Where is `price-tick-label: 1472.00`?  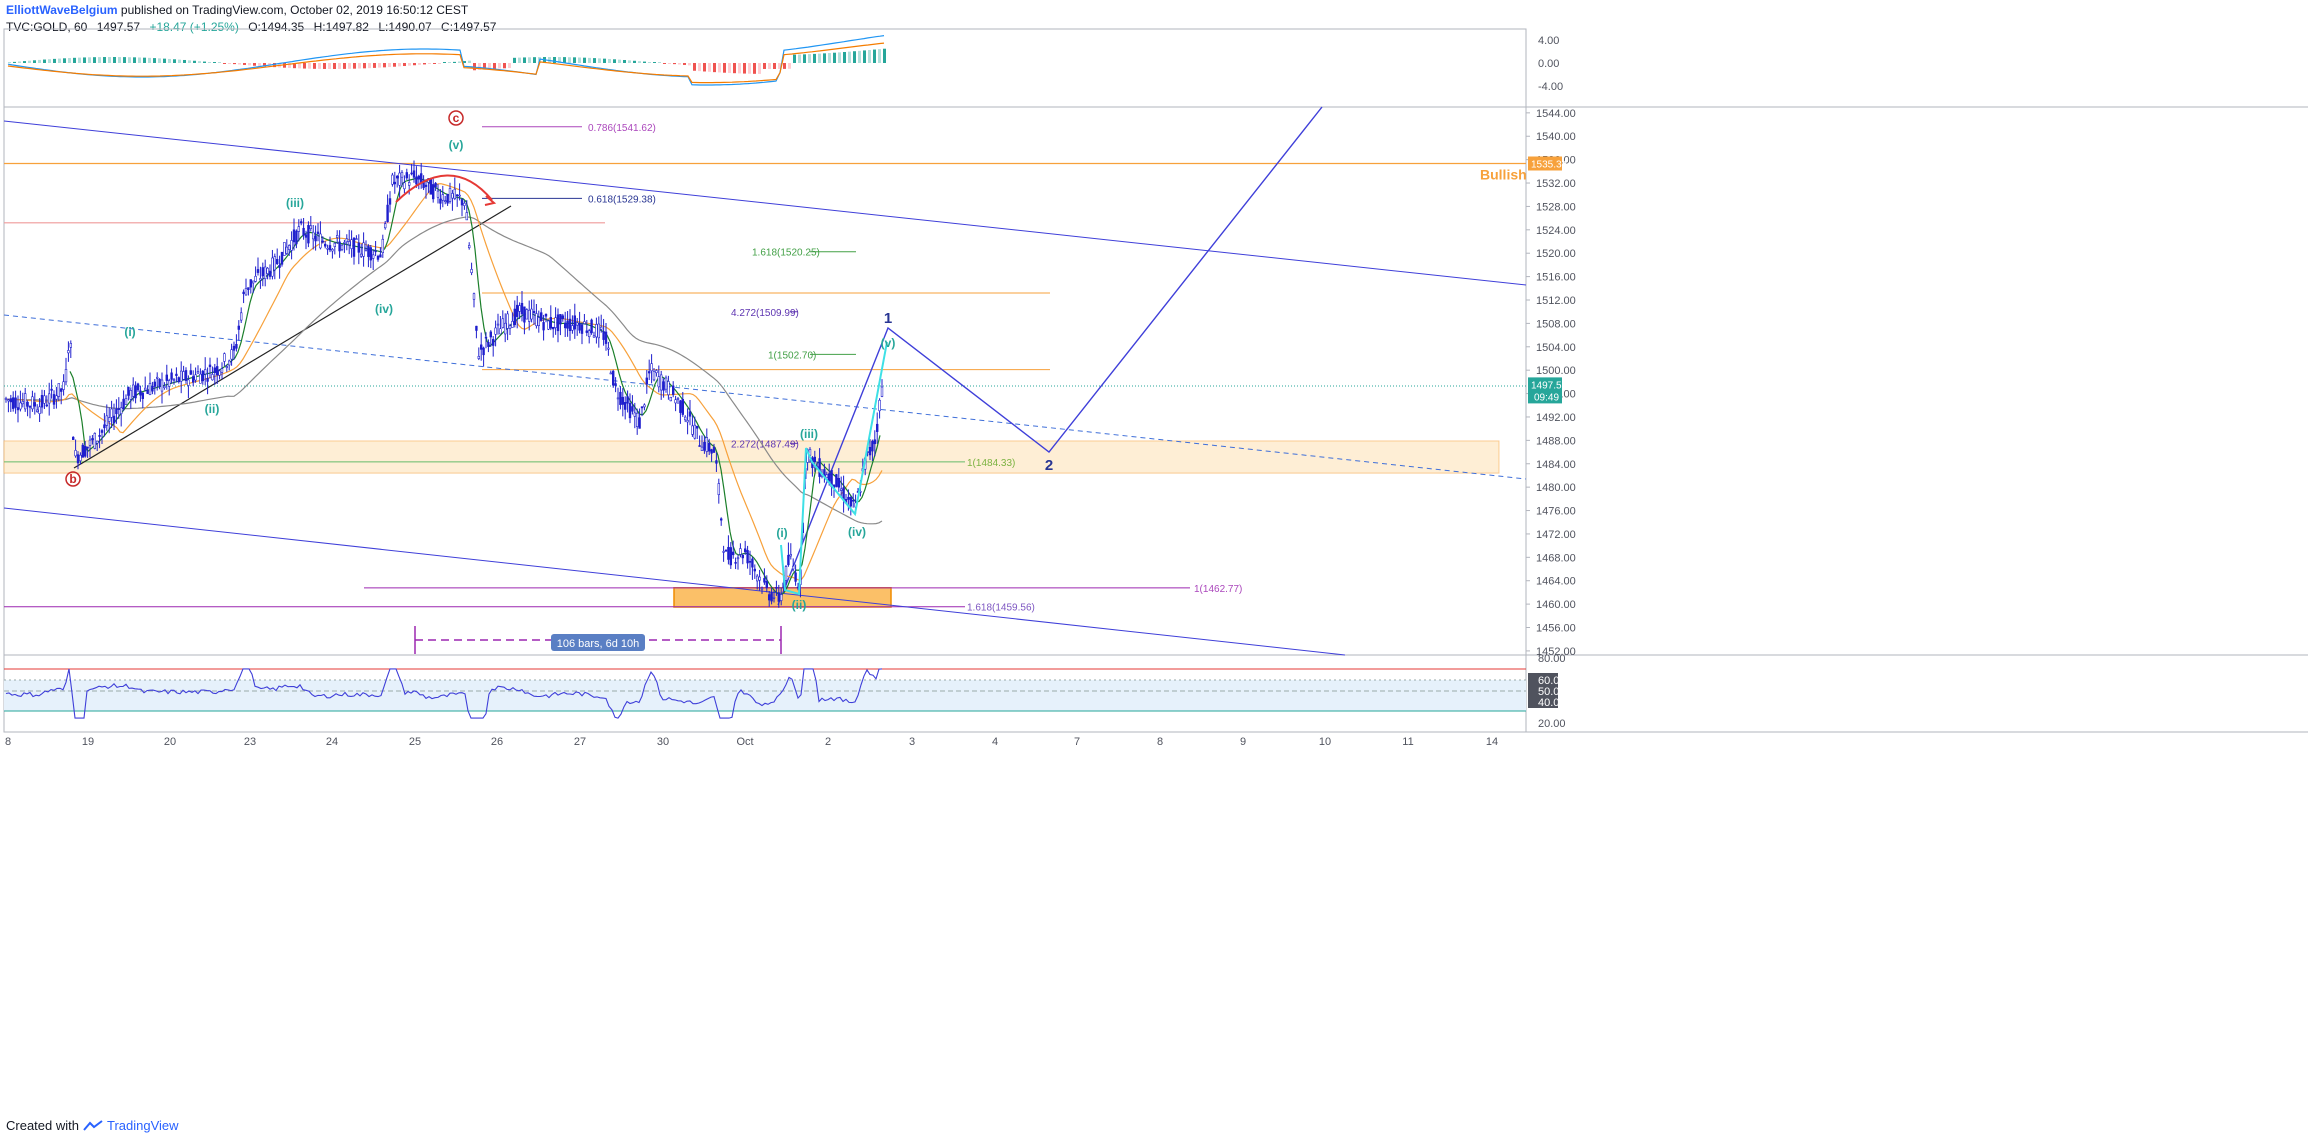 price-tick-label: 1472.00 is located at coordinates (1556, 535).